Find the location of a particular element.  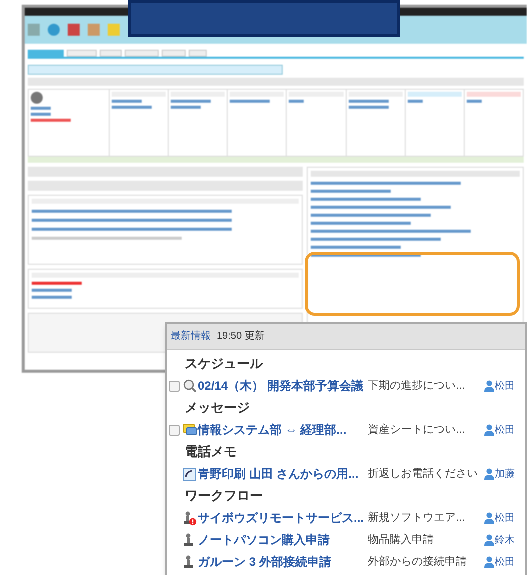

item-description: 物品購入申請 is located at coordinates (401, 540).